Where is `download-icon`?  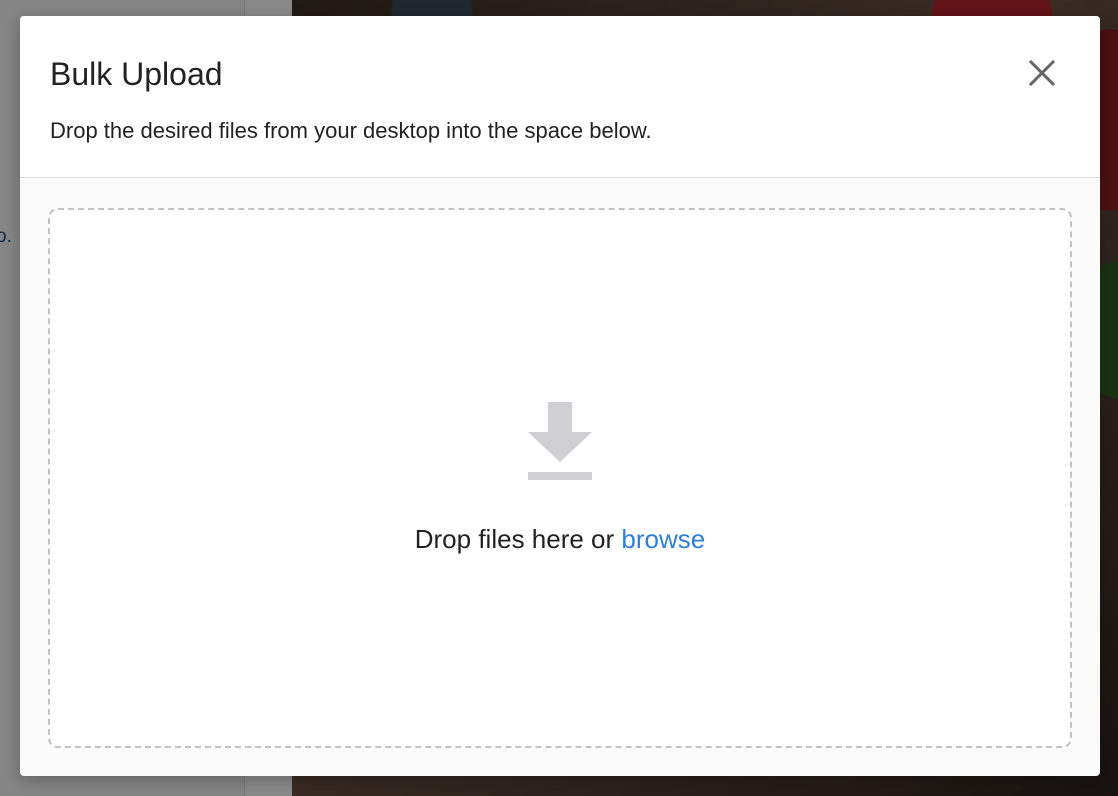
download-icon is located at coordinates (560, 441).